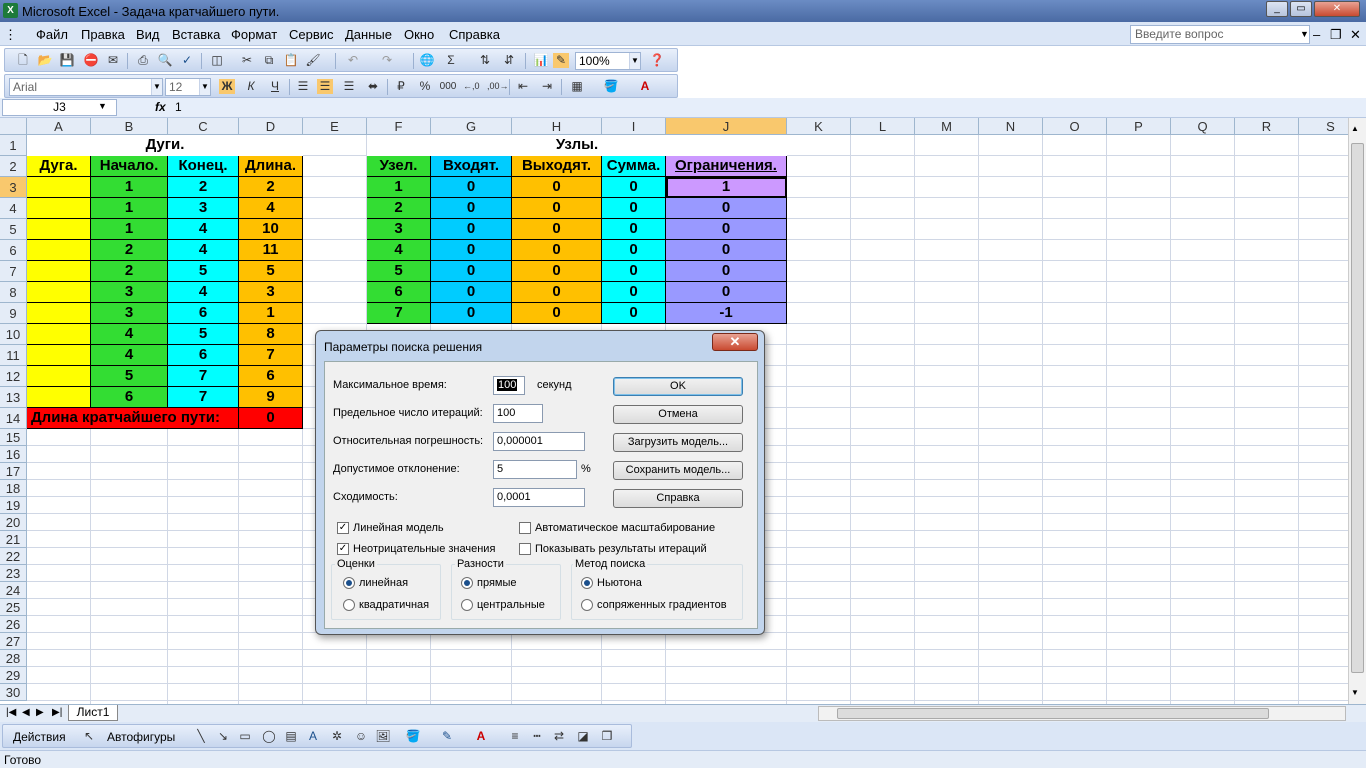 Image resolution: width=1366 pixels, height=768 pixels. Describe the element at coordinates (271, 334) in the screenshot. I see `arcs-data-cell: 8` at that location.